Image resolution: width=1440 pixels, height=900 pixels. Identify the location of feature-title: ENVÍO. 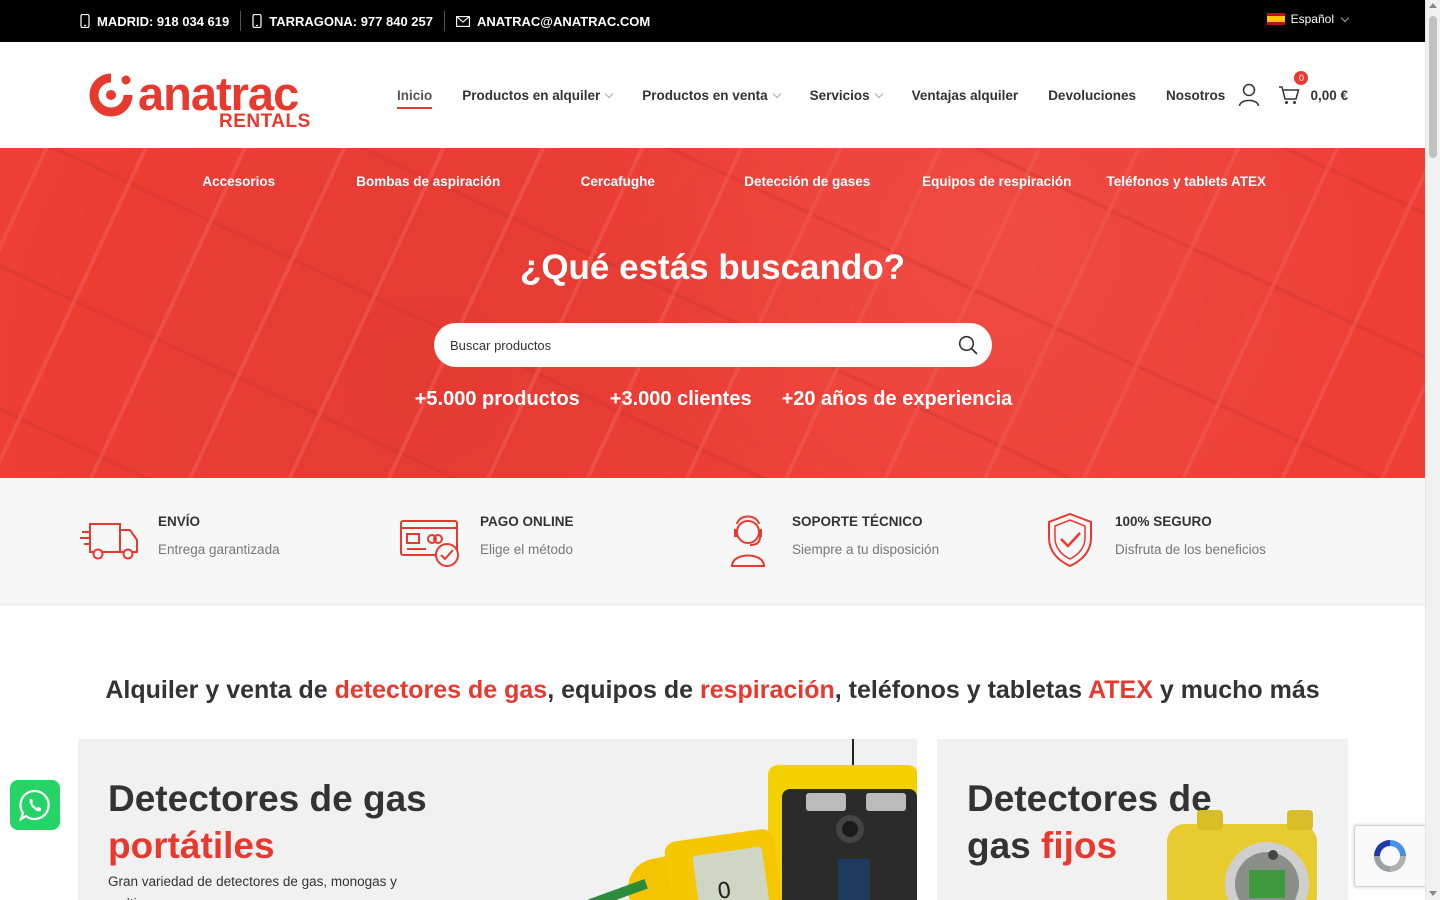
(179, 521).